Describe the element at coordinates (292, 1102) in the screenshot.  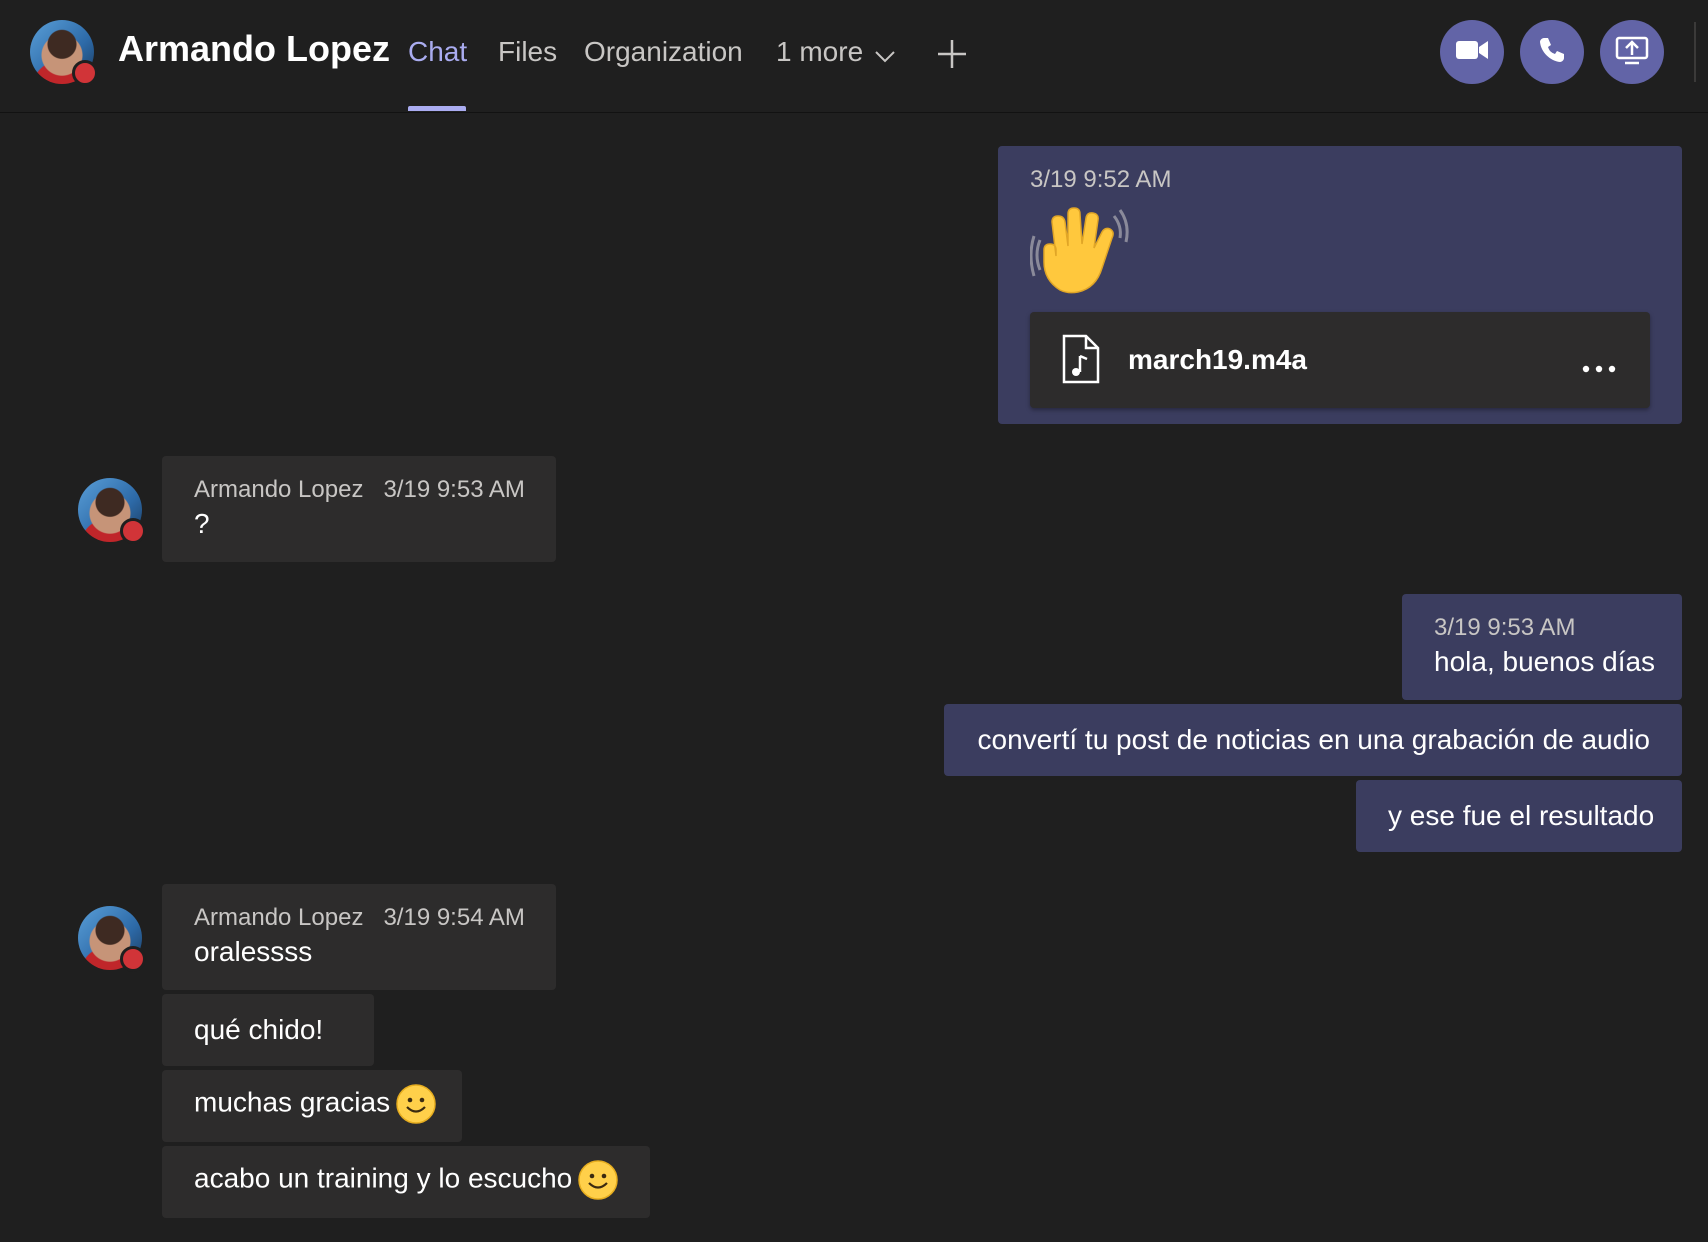
I see `message-text: muchas gracias` at that location.